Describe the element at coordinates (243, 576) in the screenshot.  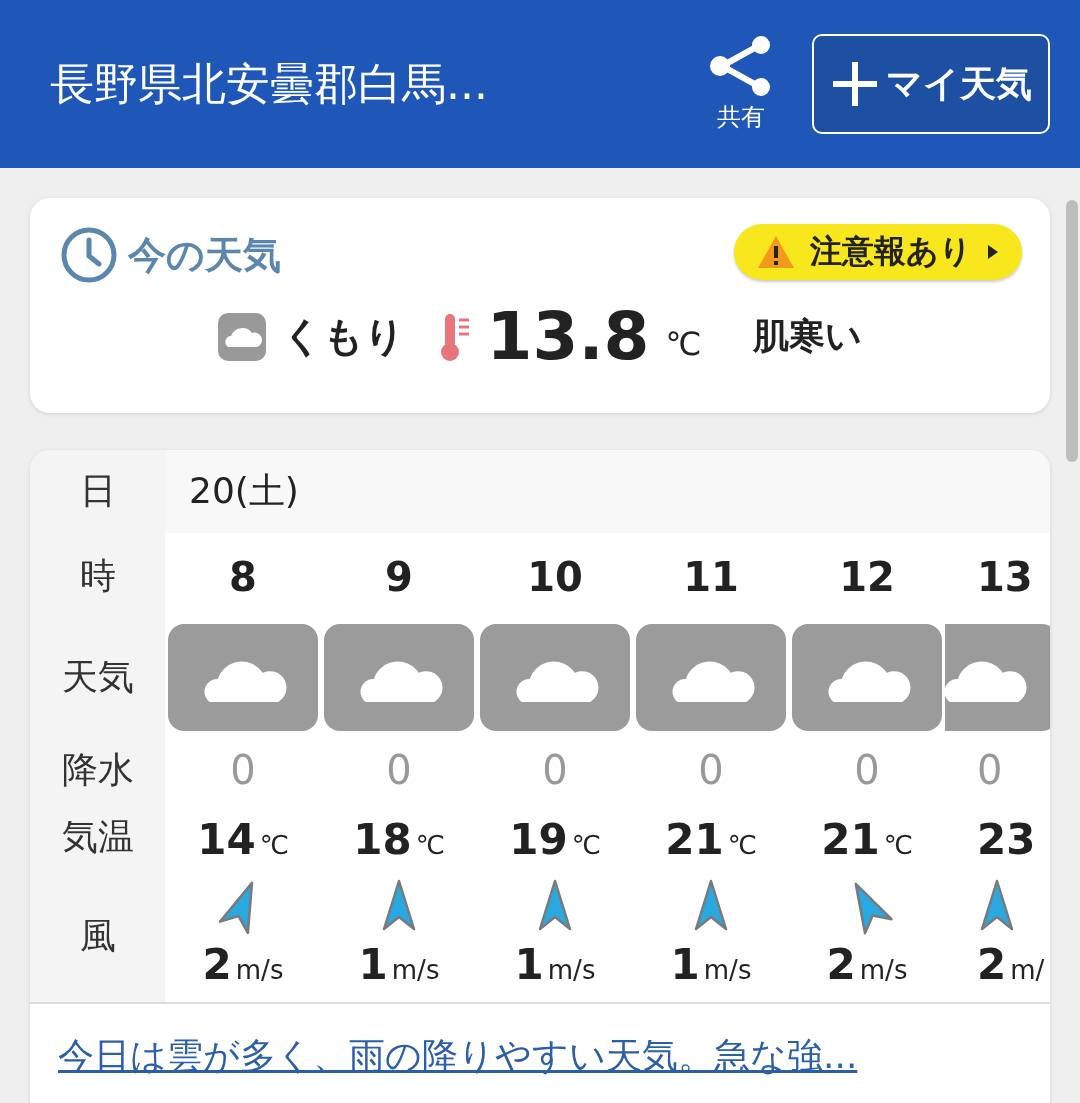
I see `hour-label: 8` at that location.